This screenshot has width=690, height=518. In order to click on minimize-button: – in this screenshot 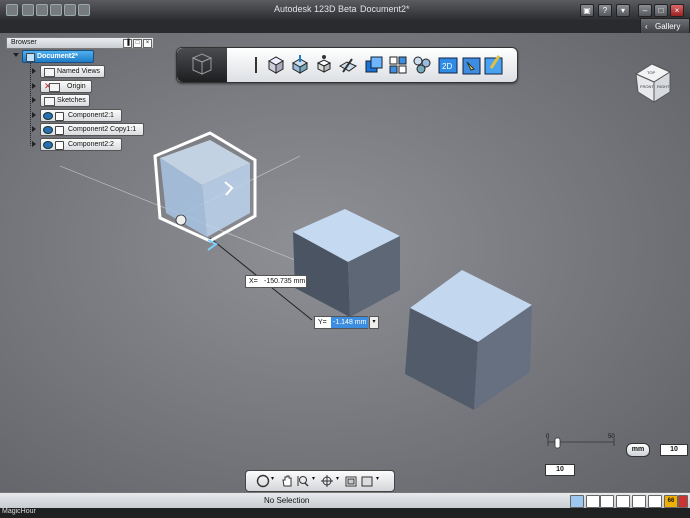, I will do `click(645, 10)`.